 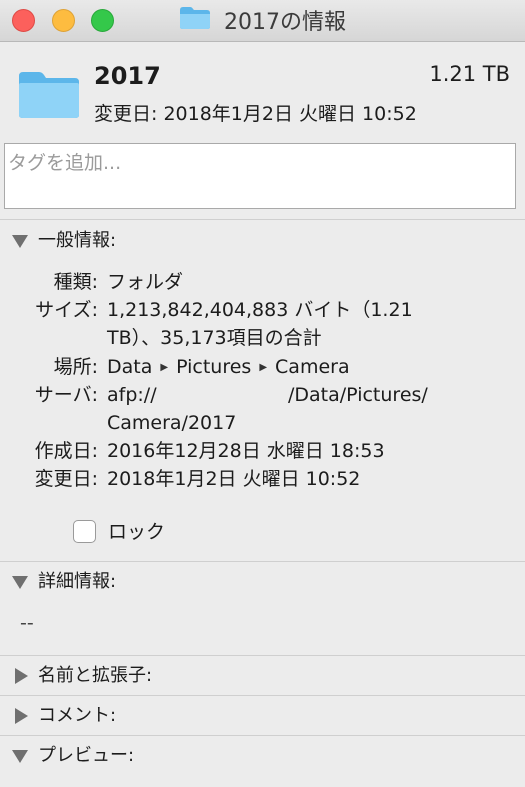 I want to click on window-title-text: 2017の情報, so click(x=285, y=22).